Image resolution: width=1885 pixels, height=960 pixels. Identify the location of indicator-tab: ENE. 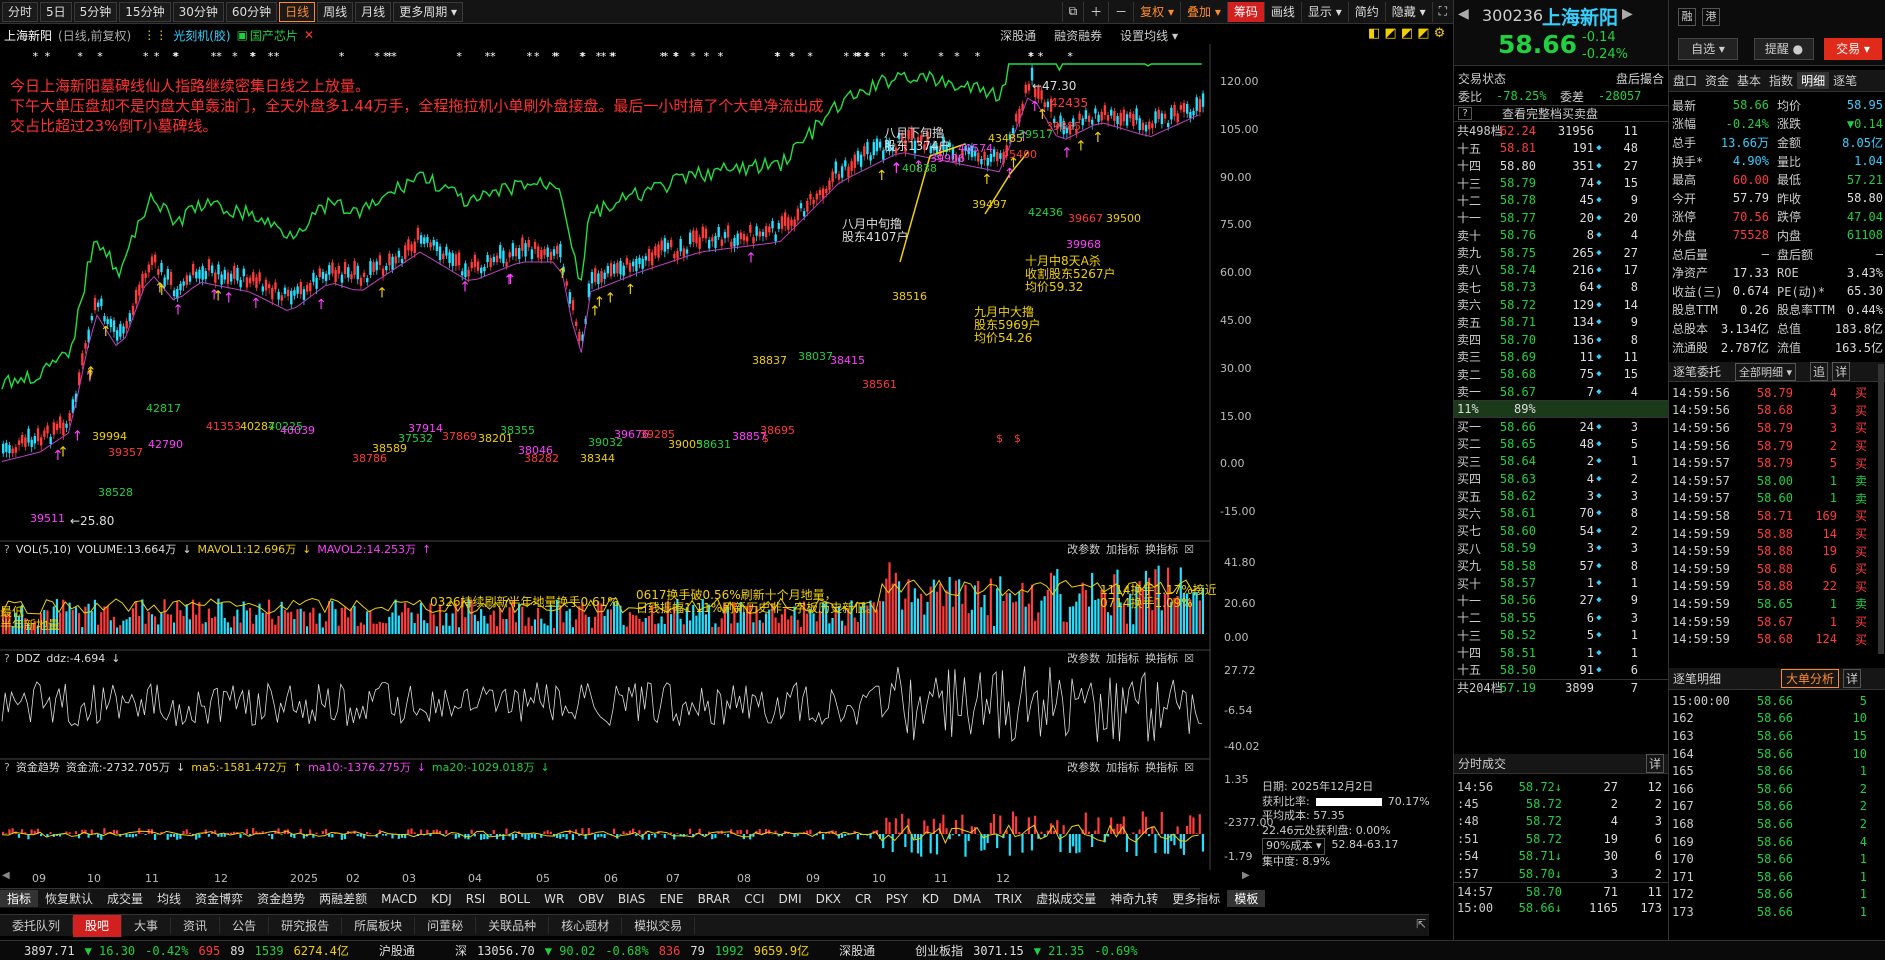
(671, 899).